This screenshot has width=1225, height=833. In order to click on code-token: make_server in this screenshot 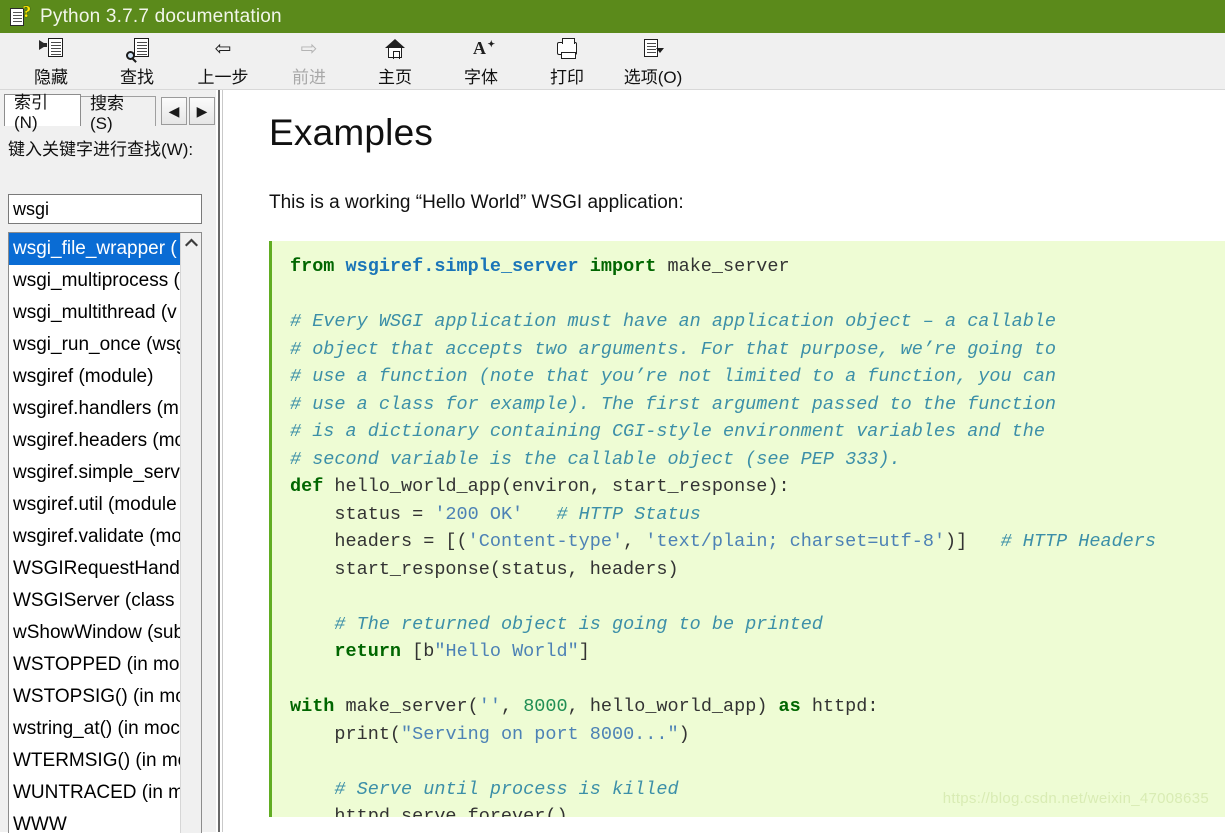, I will do `click(728, 266)`.